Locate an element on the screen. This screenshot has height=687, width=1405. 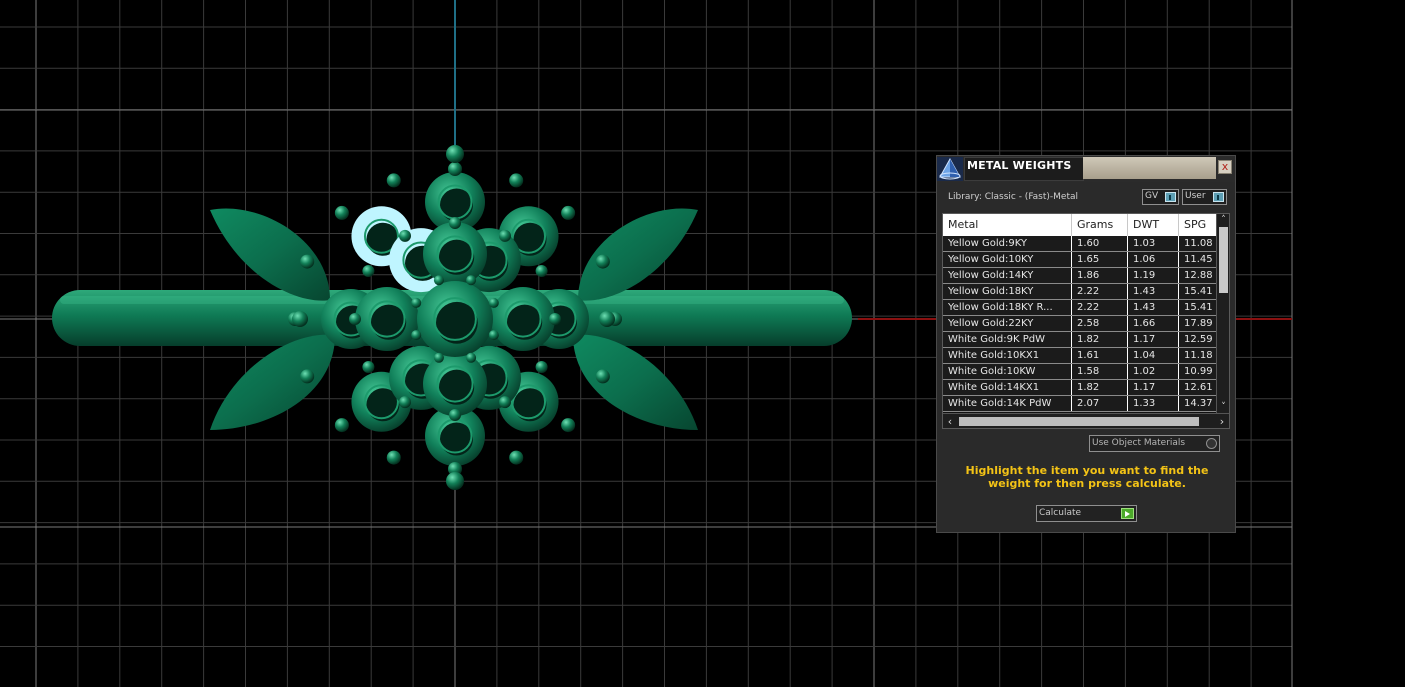
table-row: White Gold:14K PdW 2.07 1.33 14.37 is located at coordinates (1079, 404).